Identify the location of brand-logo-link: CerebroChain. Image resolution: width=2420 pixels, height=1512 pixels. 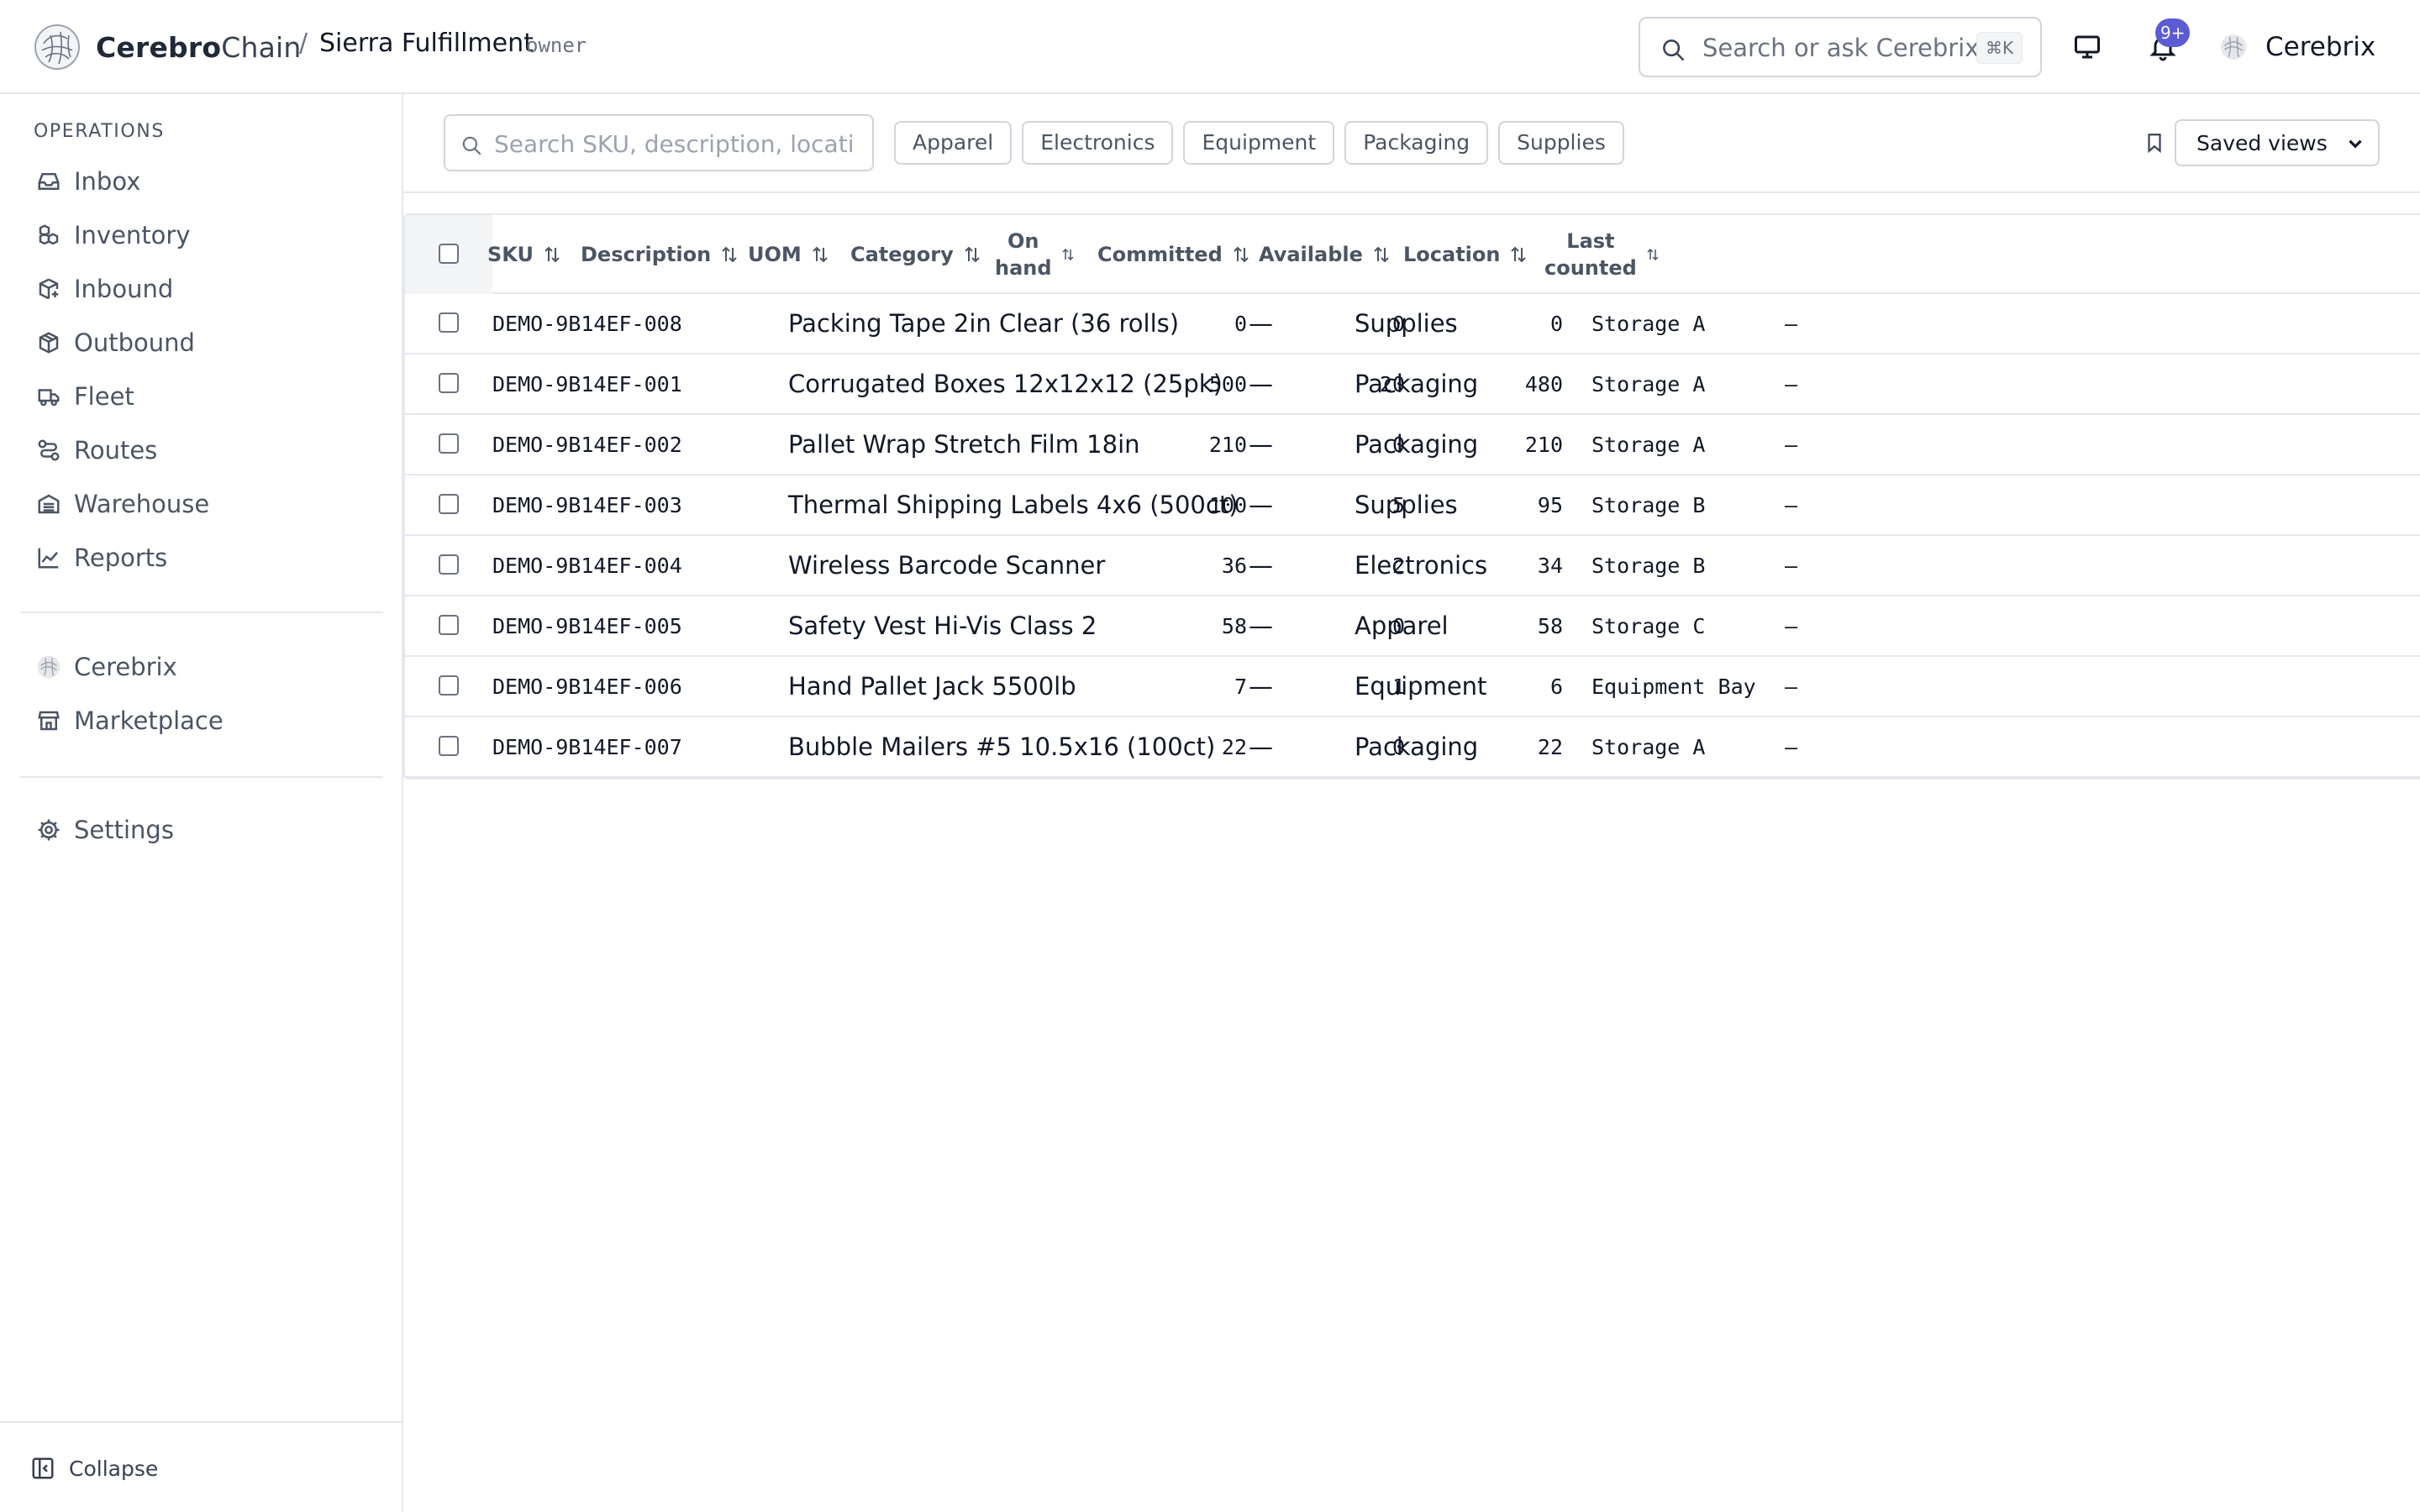
(168, 47).